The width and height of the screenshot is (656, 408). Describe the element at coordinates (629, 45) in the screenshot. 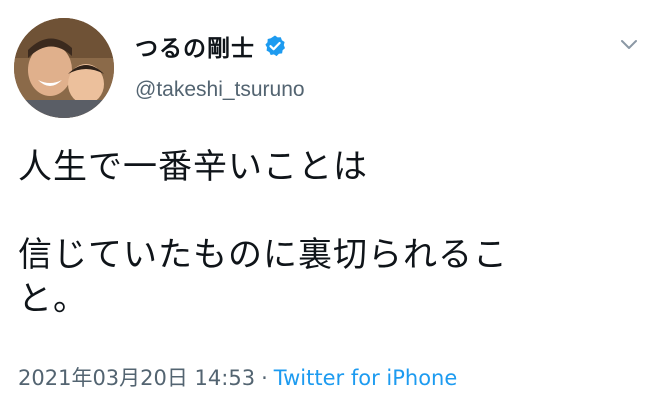

I see `chevron-down-icon` at that location.